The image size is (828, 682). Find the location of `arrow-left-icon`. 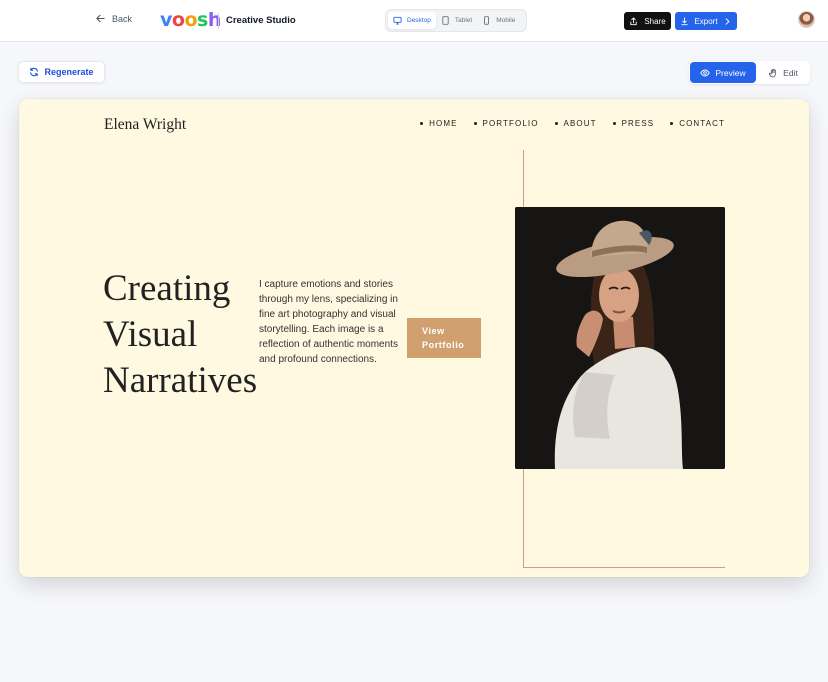

arrow-left-icon is located at coordinates (100, 18).